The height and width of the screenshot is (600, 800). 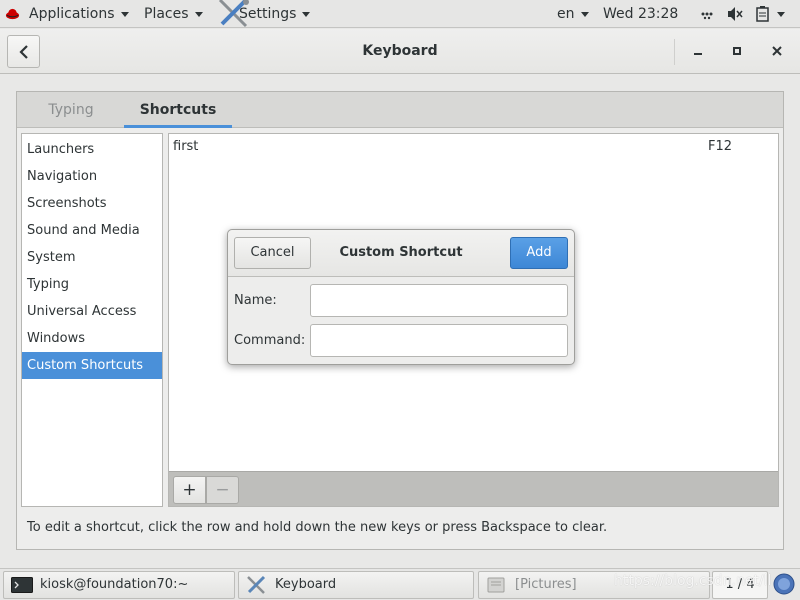 I want to click on task-label: kiosk@foundation70:~, so click(x=114, y=584).